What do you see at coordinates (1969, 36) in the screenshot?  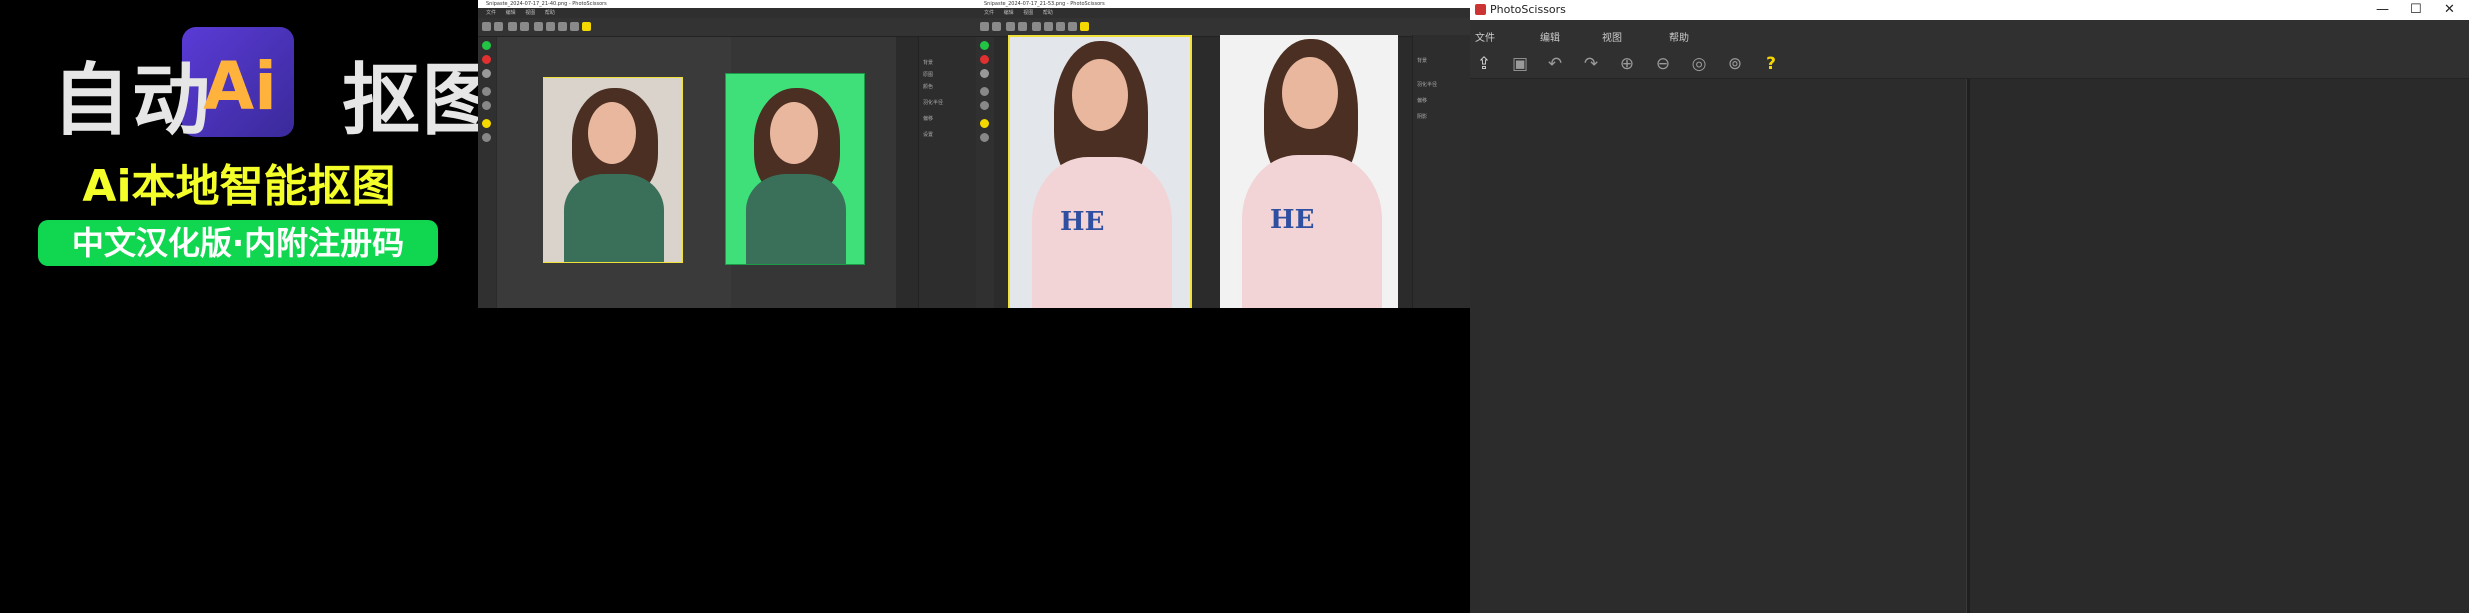 I see `main-menubar: 文件 编辑 视图 帮助` at bounding box center [1969, 36].